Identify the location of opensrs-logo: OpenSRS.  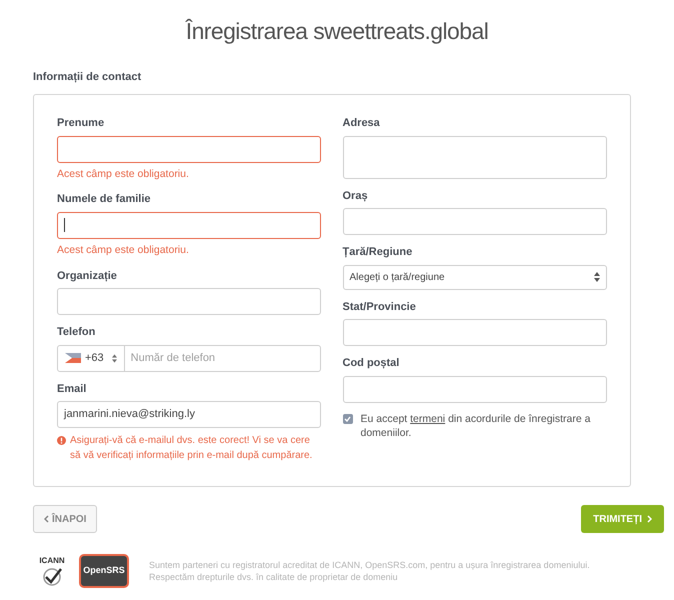
(104, 571).